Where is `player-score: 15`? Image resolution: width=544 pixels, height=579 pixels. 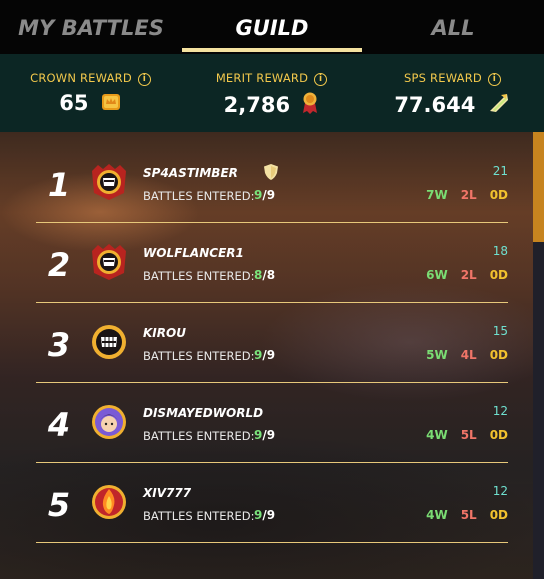 player-score: 15 is located at coordinates (500, 331).